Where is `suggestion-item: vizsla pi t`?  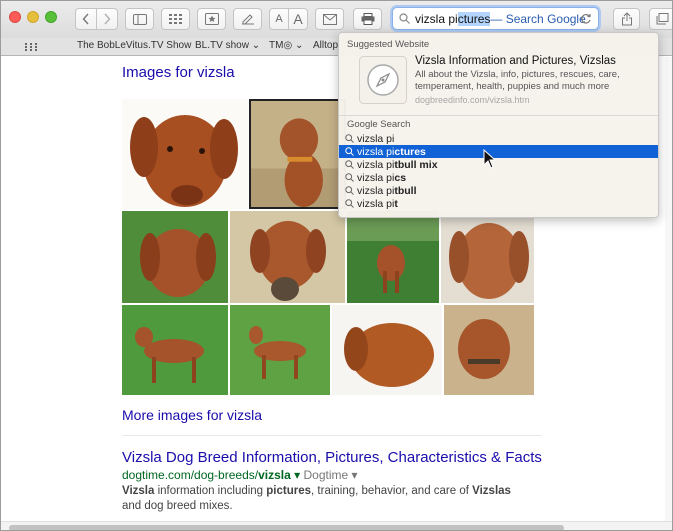
suggestion-item: vizsla pi t is located at coordinates (498, 203).